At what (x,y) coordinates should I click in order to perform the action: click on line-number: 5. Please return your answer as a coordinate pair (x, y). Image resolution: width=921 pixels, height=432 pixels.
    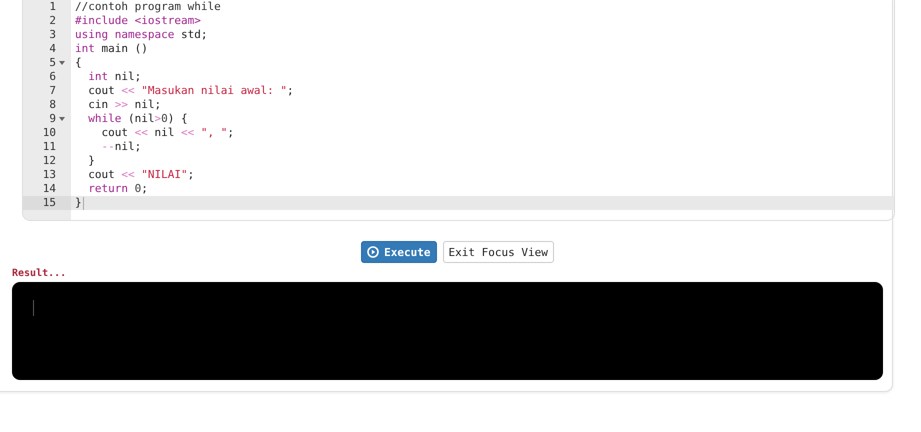
    Looking at the image, I should click on (47, 63).